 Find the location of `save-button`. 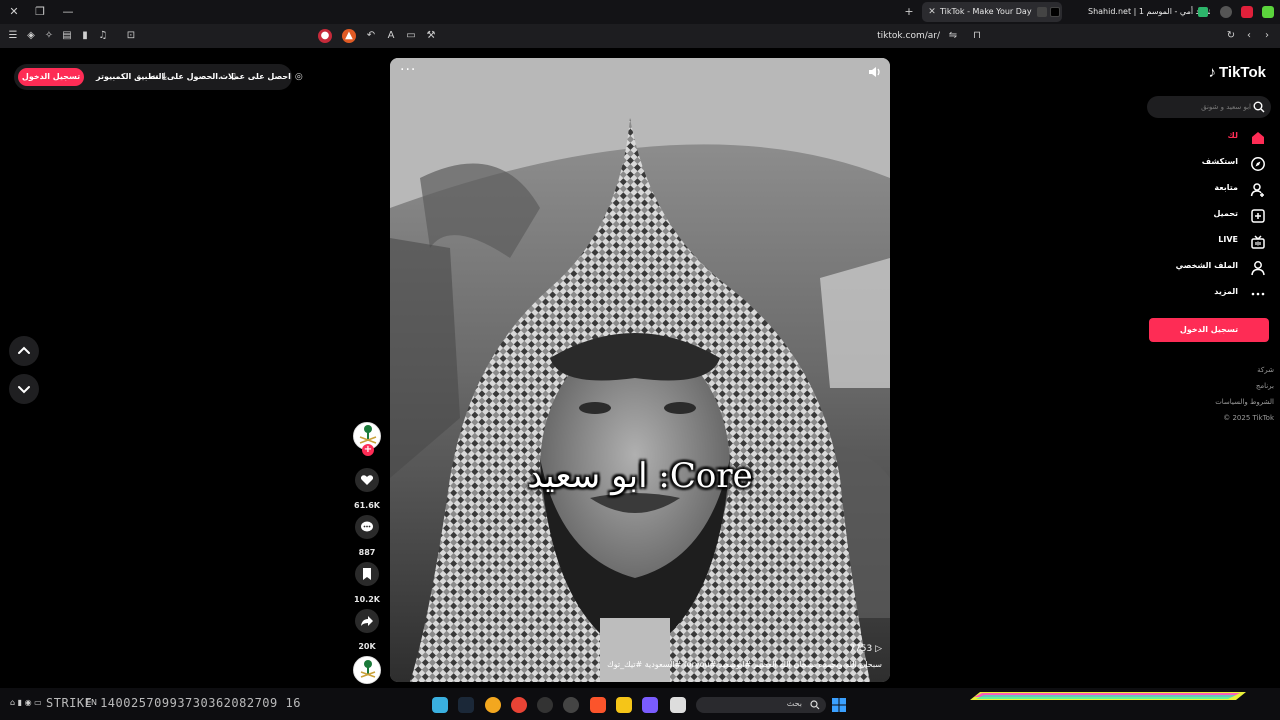

save-button is located at coordinates (367, 574).